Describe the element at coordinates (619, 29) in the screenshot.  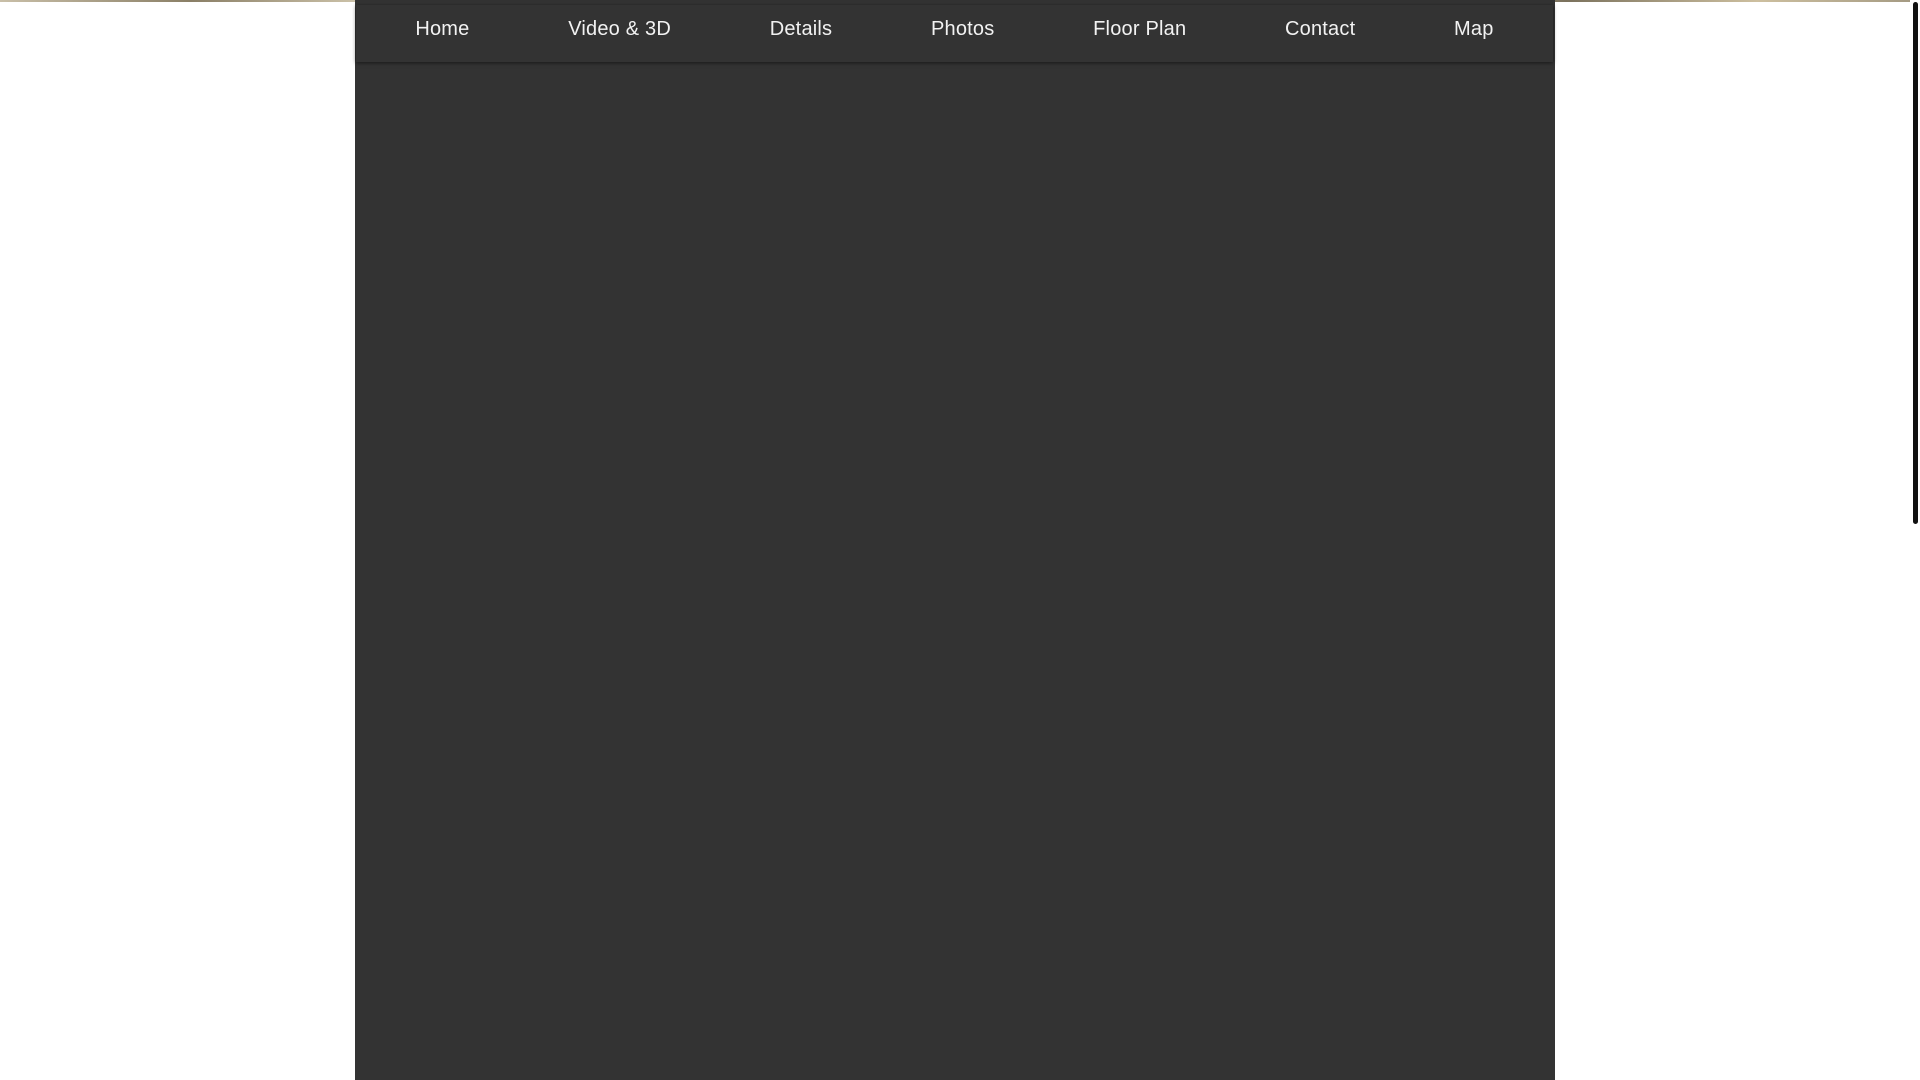
I see `nav-item-video-3d: Video & 3D` at that location.